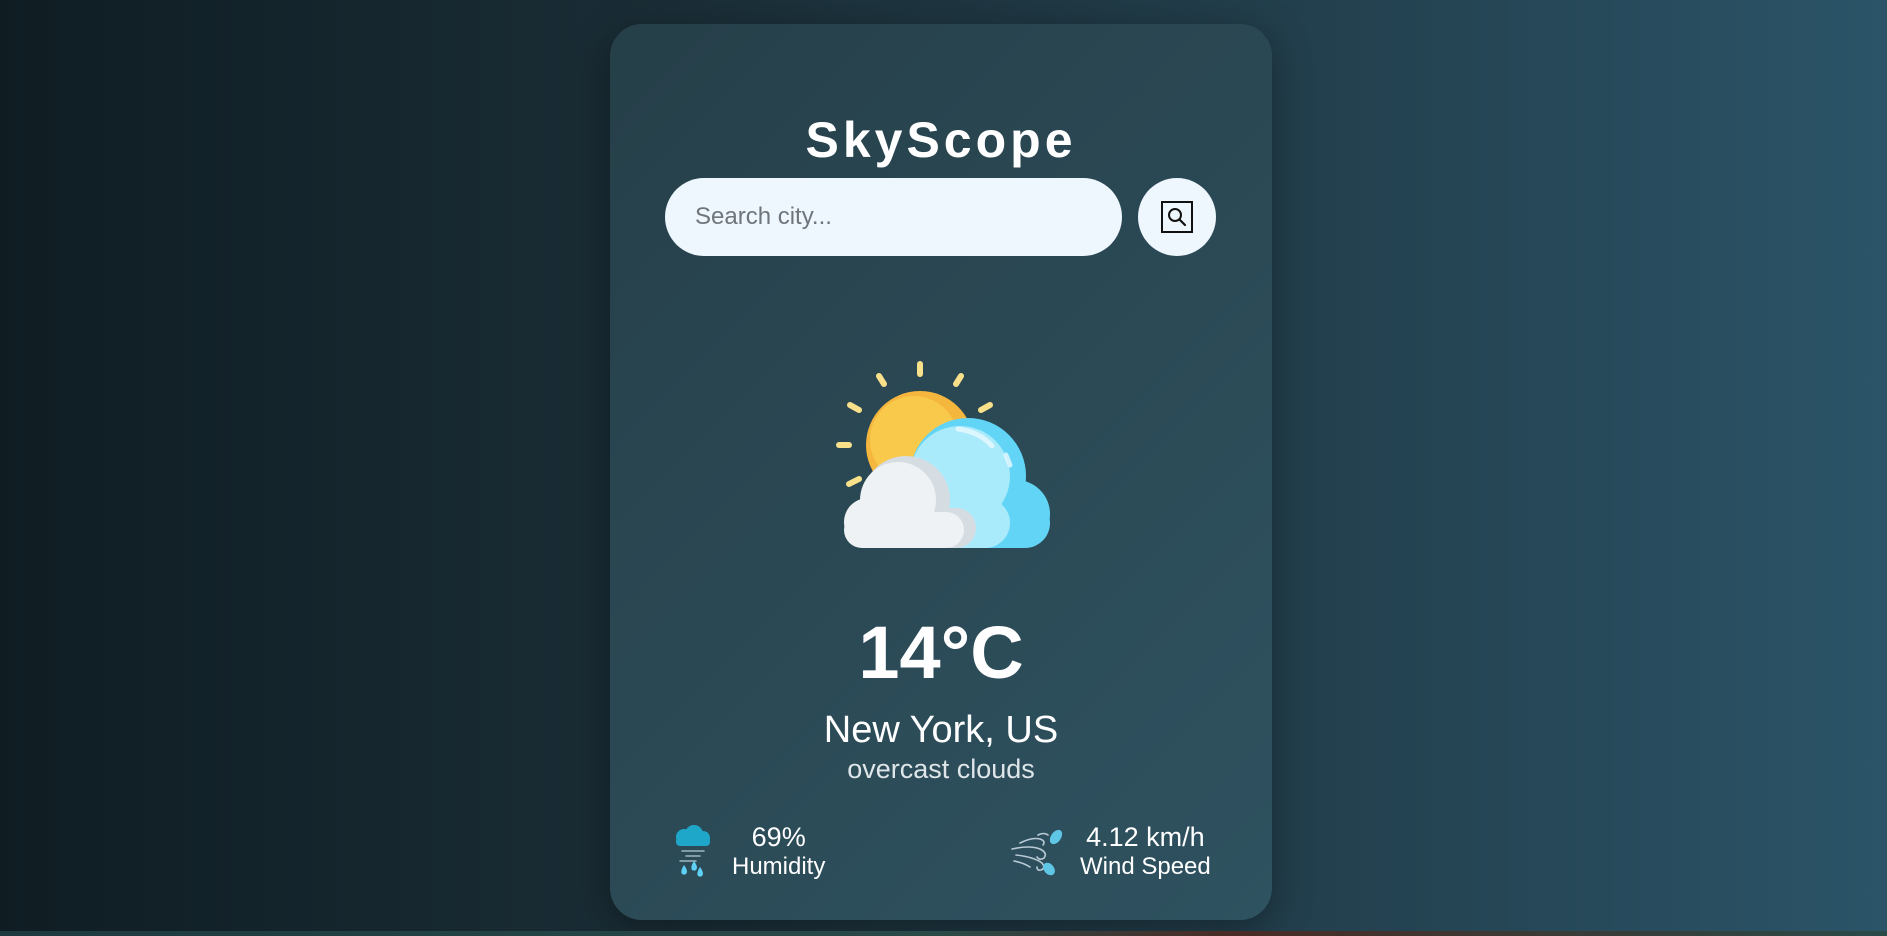 The height and width of the screenshot is (936, 1887). Describe the element at coordinates (941, 140) in the screenshot. I see `app-title: SkyScope` at that location.